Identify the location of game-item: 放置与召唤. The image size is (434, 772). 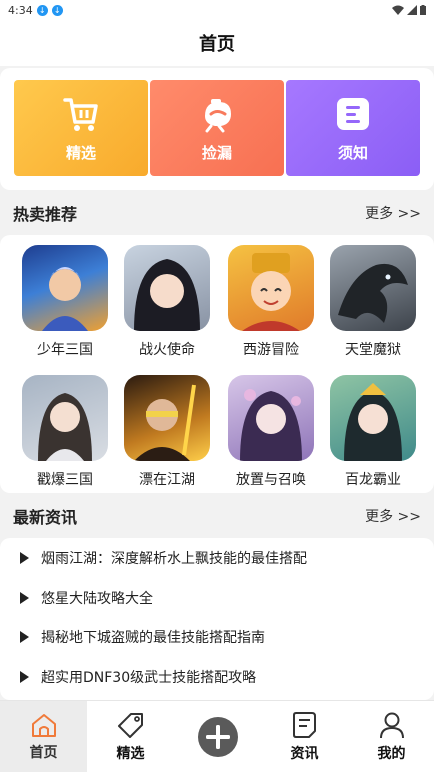
(271, 432).